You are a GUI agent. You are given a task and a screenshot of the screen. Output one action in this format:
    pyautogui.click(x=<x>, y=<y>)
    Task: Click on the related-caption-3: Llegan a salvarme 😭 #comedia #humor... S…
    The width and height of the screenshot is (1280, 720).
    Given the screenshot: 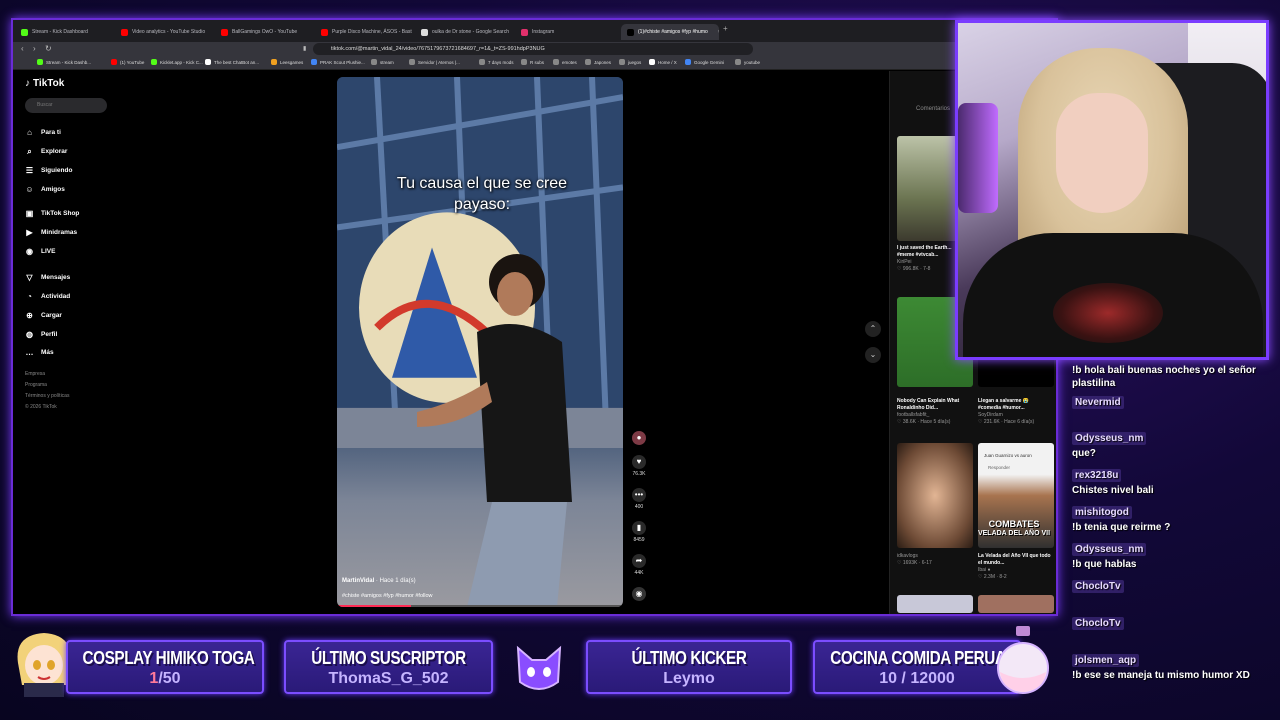 What is the action you would take?
    pyautogui.click(x=1017, y=412)
    